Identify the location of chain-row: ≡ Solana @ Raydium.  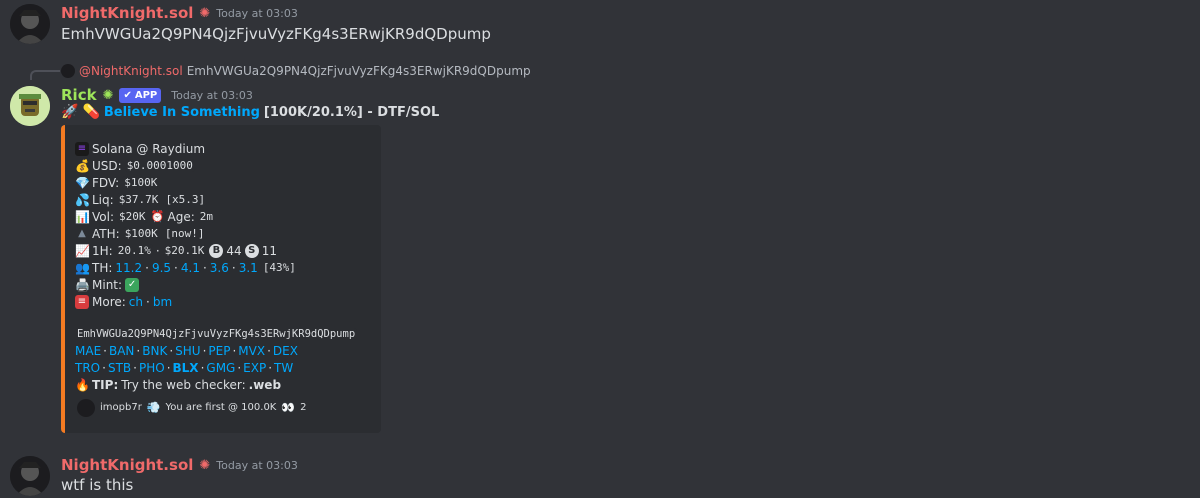
(225, 148).